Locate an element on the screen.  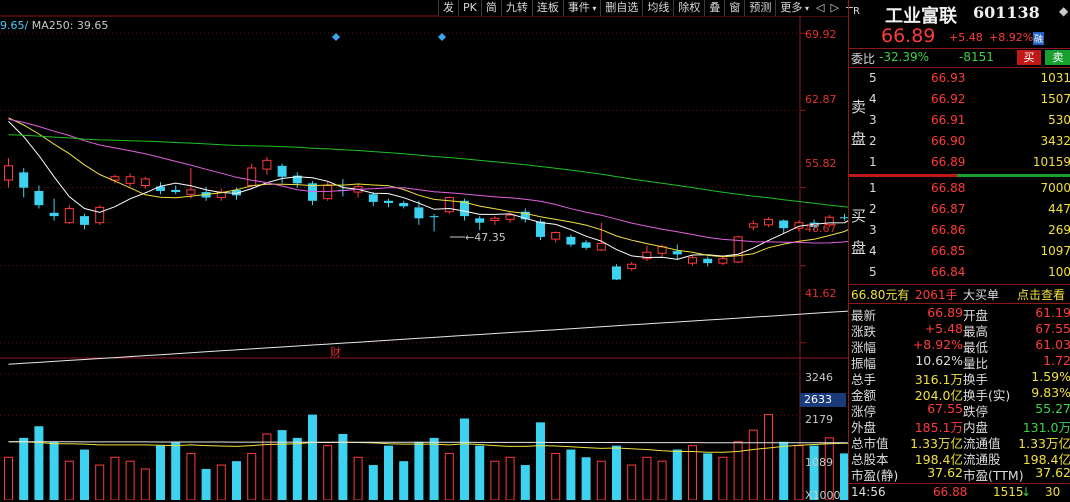
toolbar-item: 事件 is located at coordinates (581, 8).